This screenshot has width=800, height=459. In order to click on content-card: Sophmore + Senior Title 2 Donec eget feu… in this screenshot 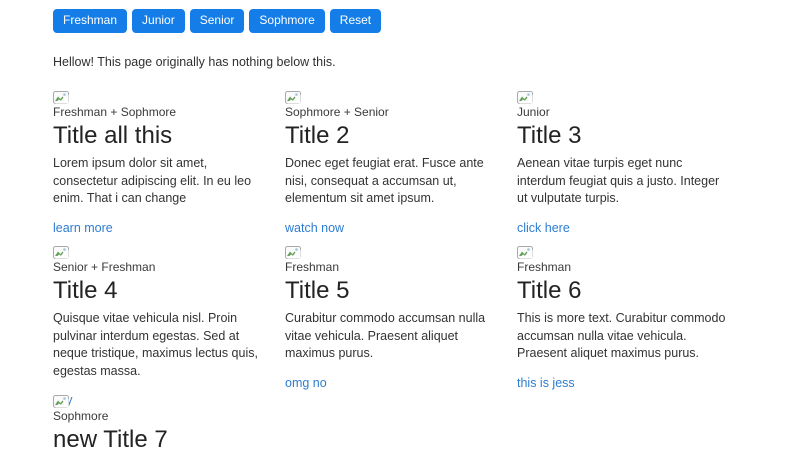, I will do `click(401, 163)`.